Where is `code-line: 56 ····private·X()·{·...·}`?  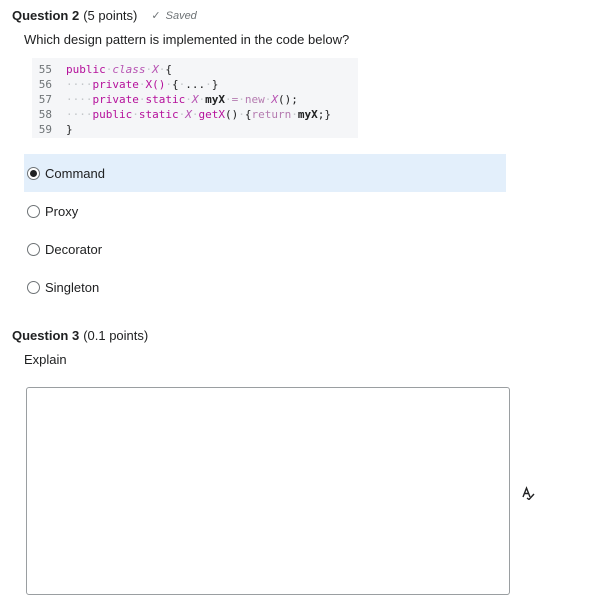 code-line: 56 ····private·X()·{·...·} is located at coordinates (195, 84).